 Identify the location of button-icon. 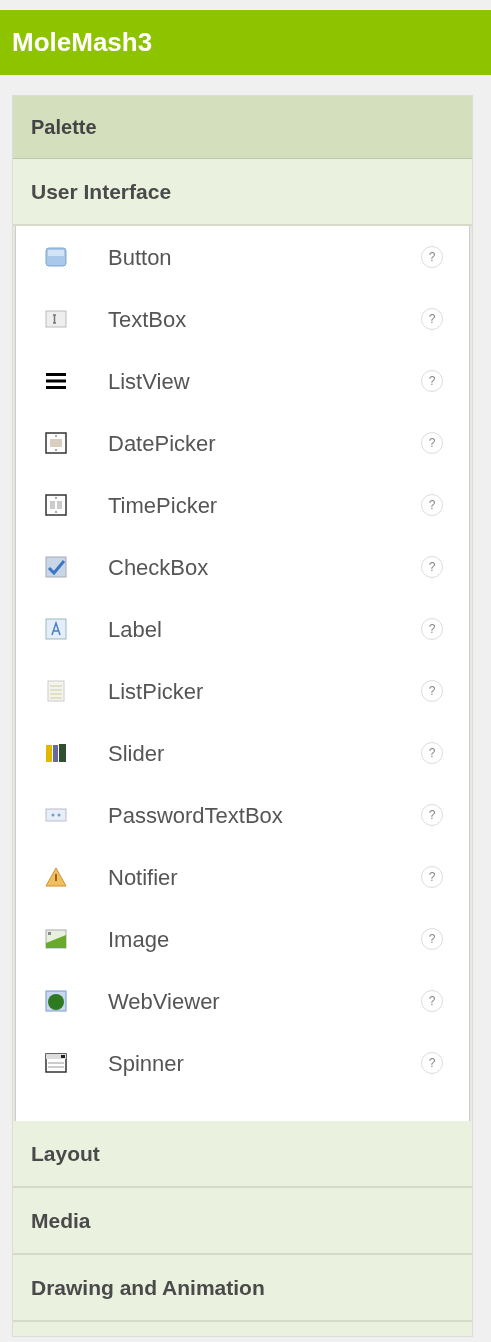
(56, 257).